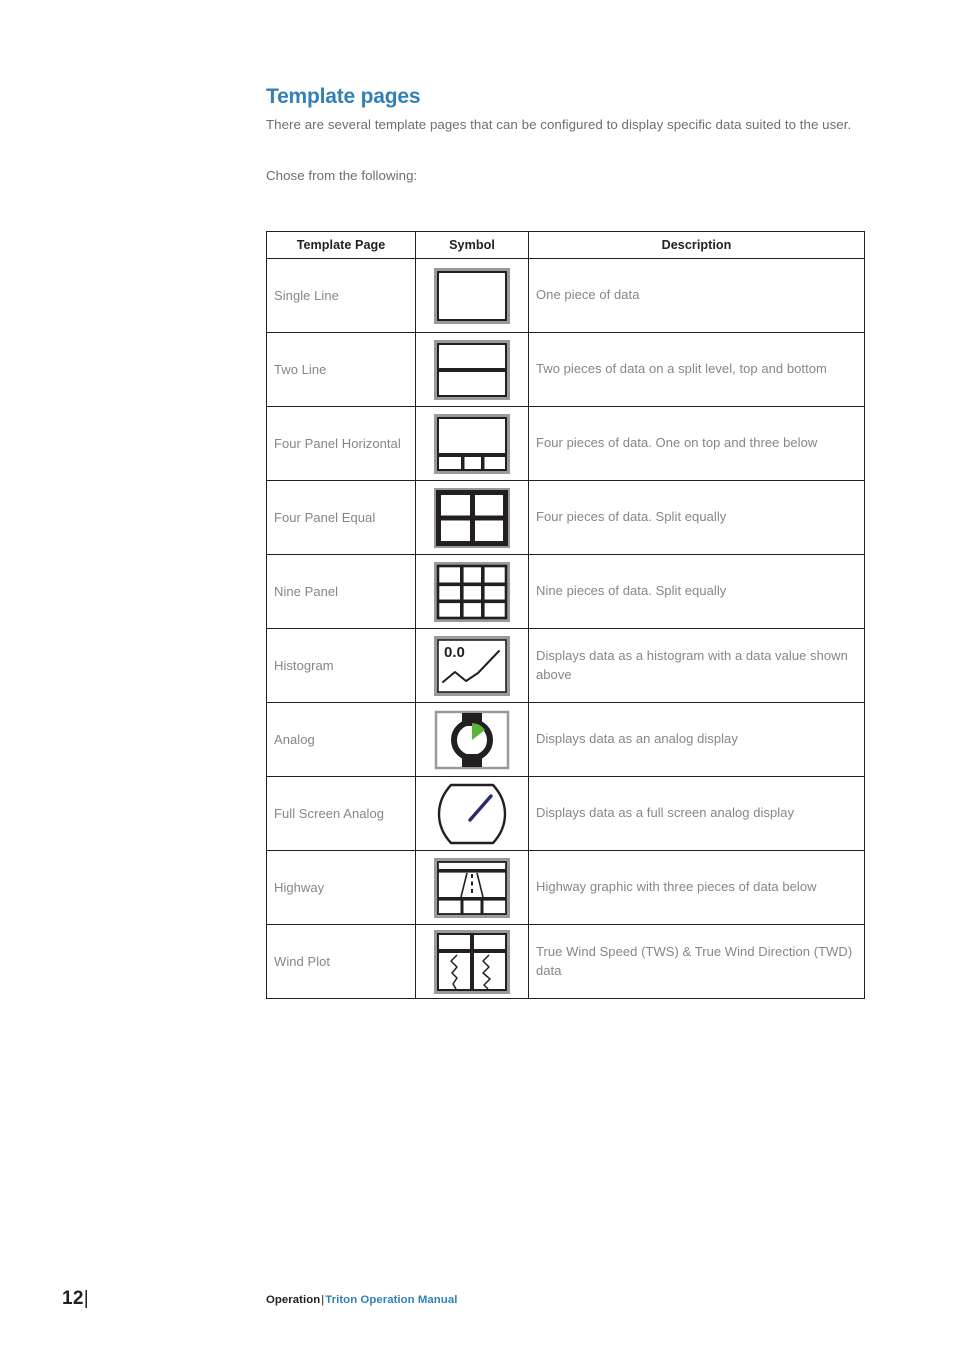 The width and height of the screenshot is (954, 1350). What do you see at coordinates (454, 652) in the screenshot?
I see `histogram-value-label: 0.0` at bounding box center [454, 652].